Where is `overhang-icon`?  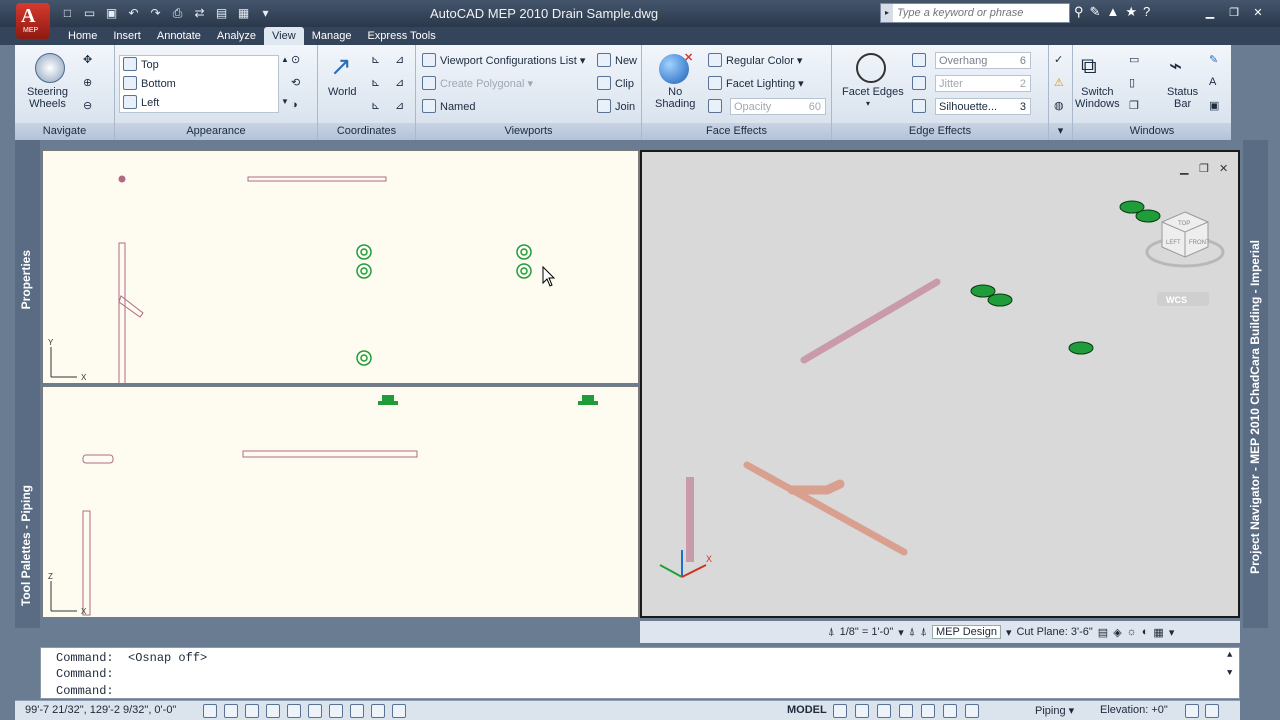 overhang-icon is located at coordinates (921, 60).